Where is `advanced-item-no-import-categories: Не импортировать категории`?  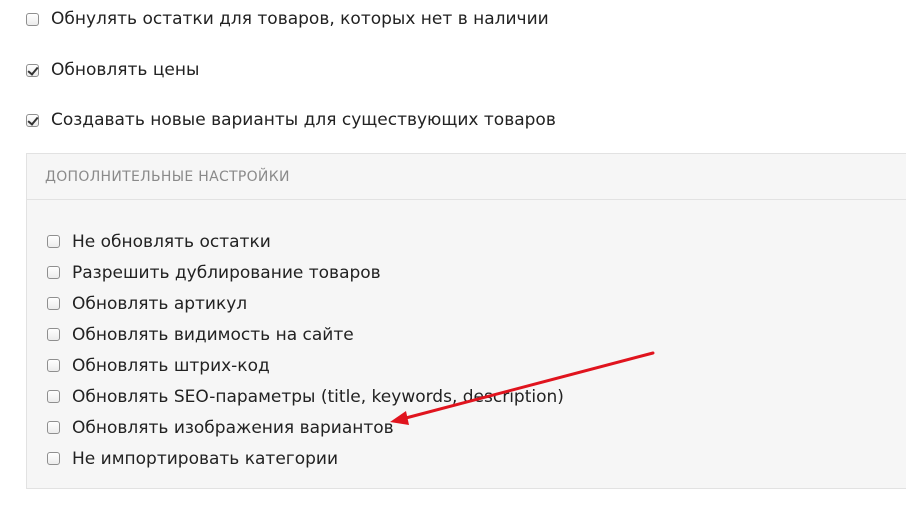 advanced-item-no-import-categories: Не импортировать категории is located at coordinates (305, 458).